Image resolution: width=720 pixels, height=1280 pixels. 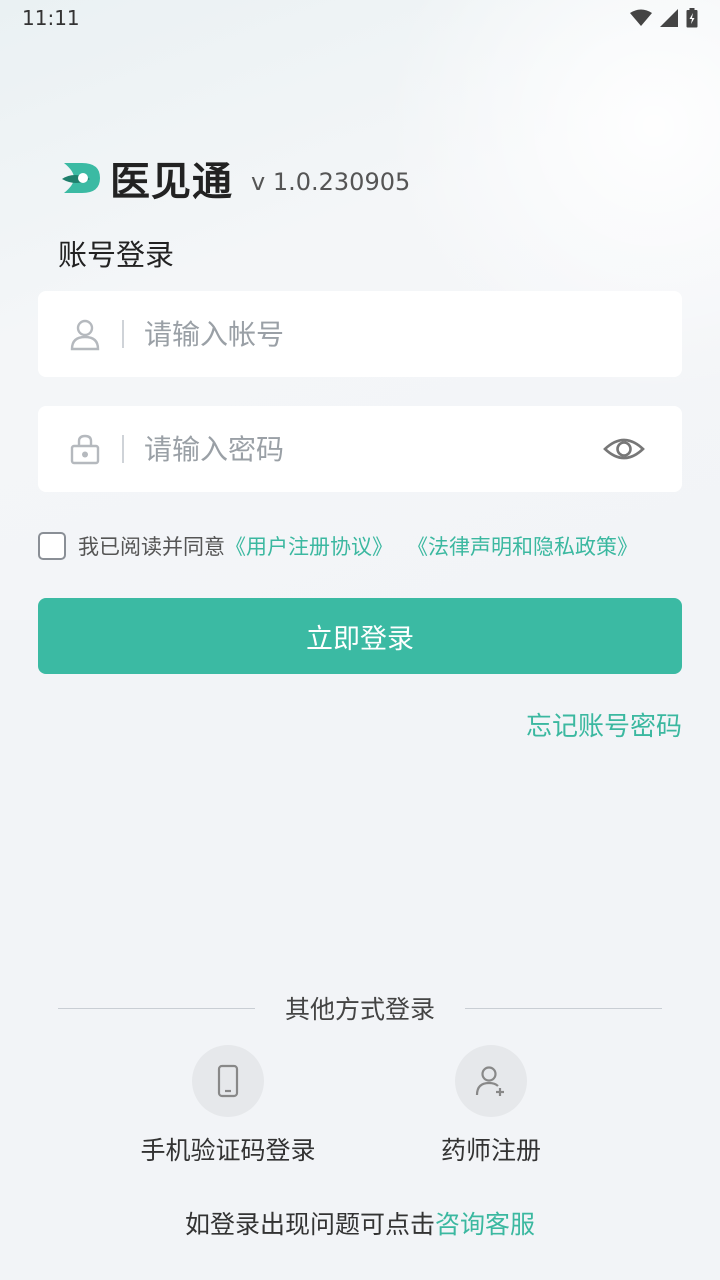 What do you see at coordinates (669, 18) in the screenshot?
I see `signal-icon` at bounding box center [669, 18].